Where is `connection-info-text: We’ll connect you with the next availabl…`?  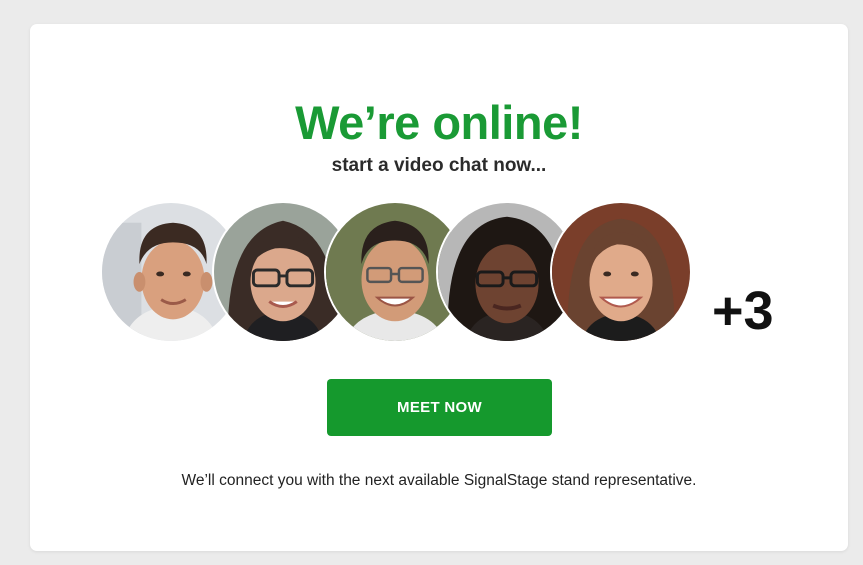 connection-info-text: We’ll connect you with the next availabl… is located at coordinates (439, 480).